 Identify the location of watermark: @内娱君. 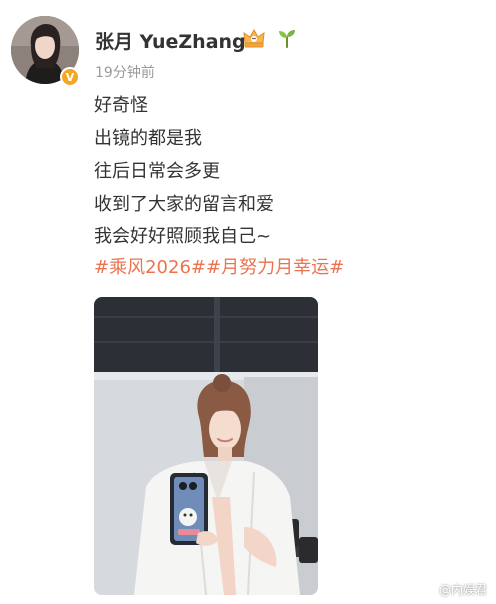
(451, 589).